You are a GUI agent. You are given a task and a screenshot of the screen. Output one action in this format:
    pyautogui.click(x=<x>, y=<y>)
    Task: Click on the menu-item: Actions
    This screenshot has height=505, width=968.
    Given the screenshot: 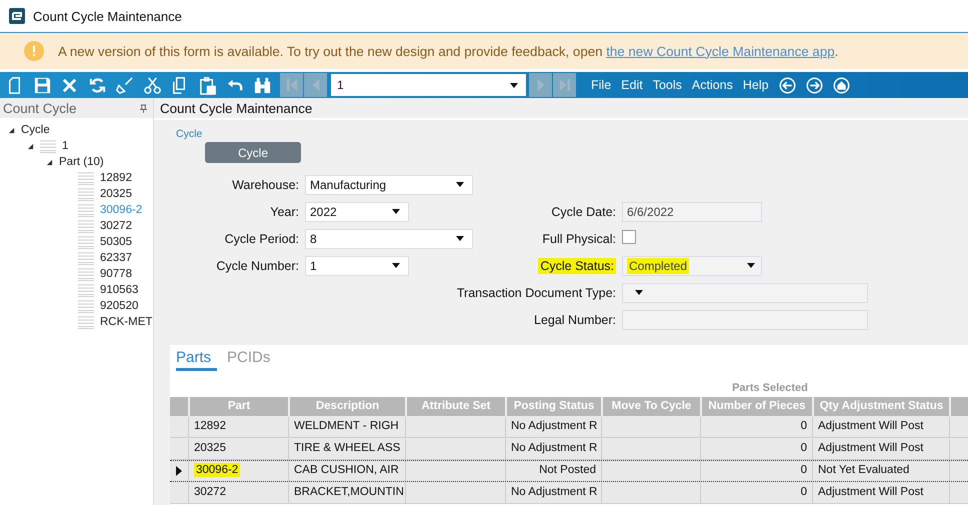 What is the action you would take?
    pyautogui.click(x=712, y=85)
    